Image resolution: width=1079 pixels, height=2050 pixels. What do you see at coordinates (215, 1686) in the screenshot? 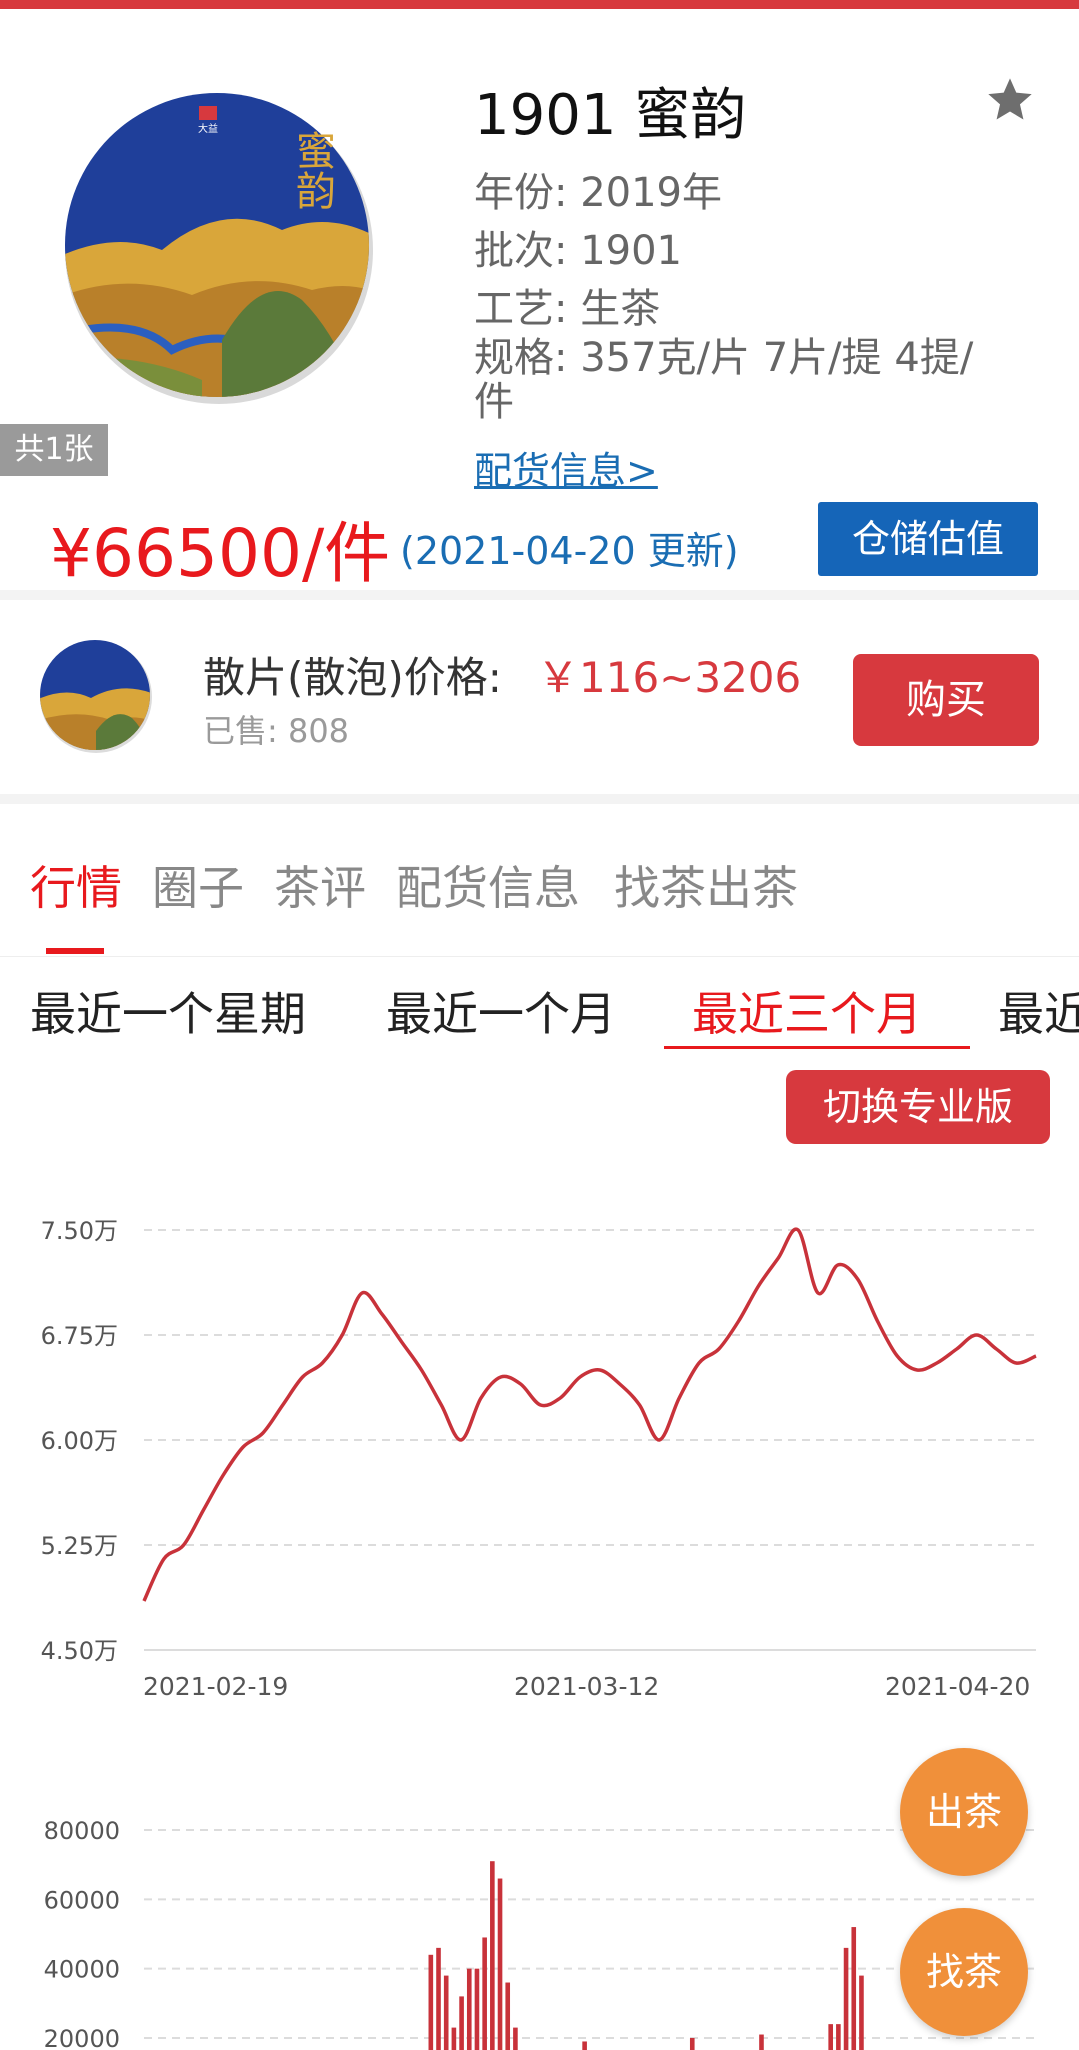
I see `x-tick-label: 2021-02-19` at bounding box center [215, 1686].